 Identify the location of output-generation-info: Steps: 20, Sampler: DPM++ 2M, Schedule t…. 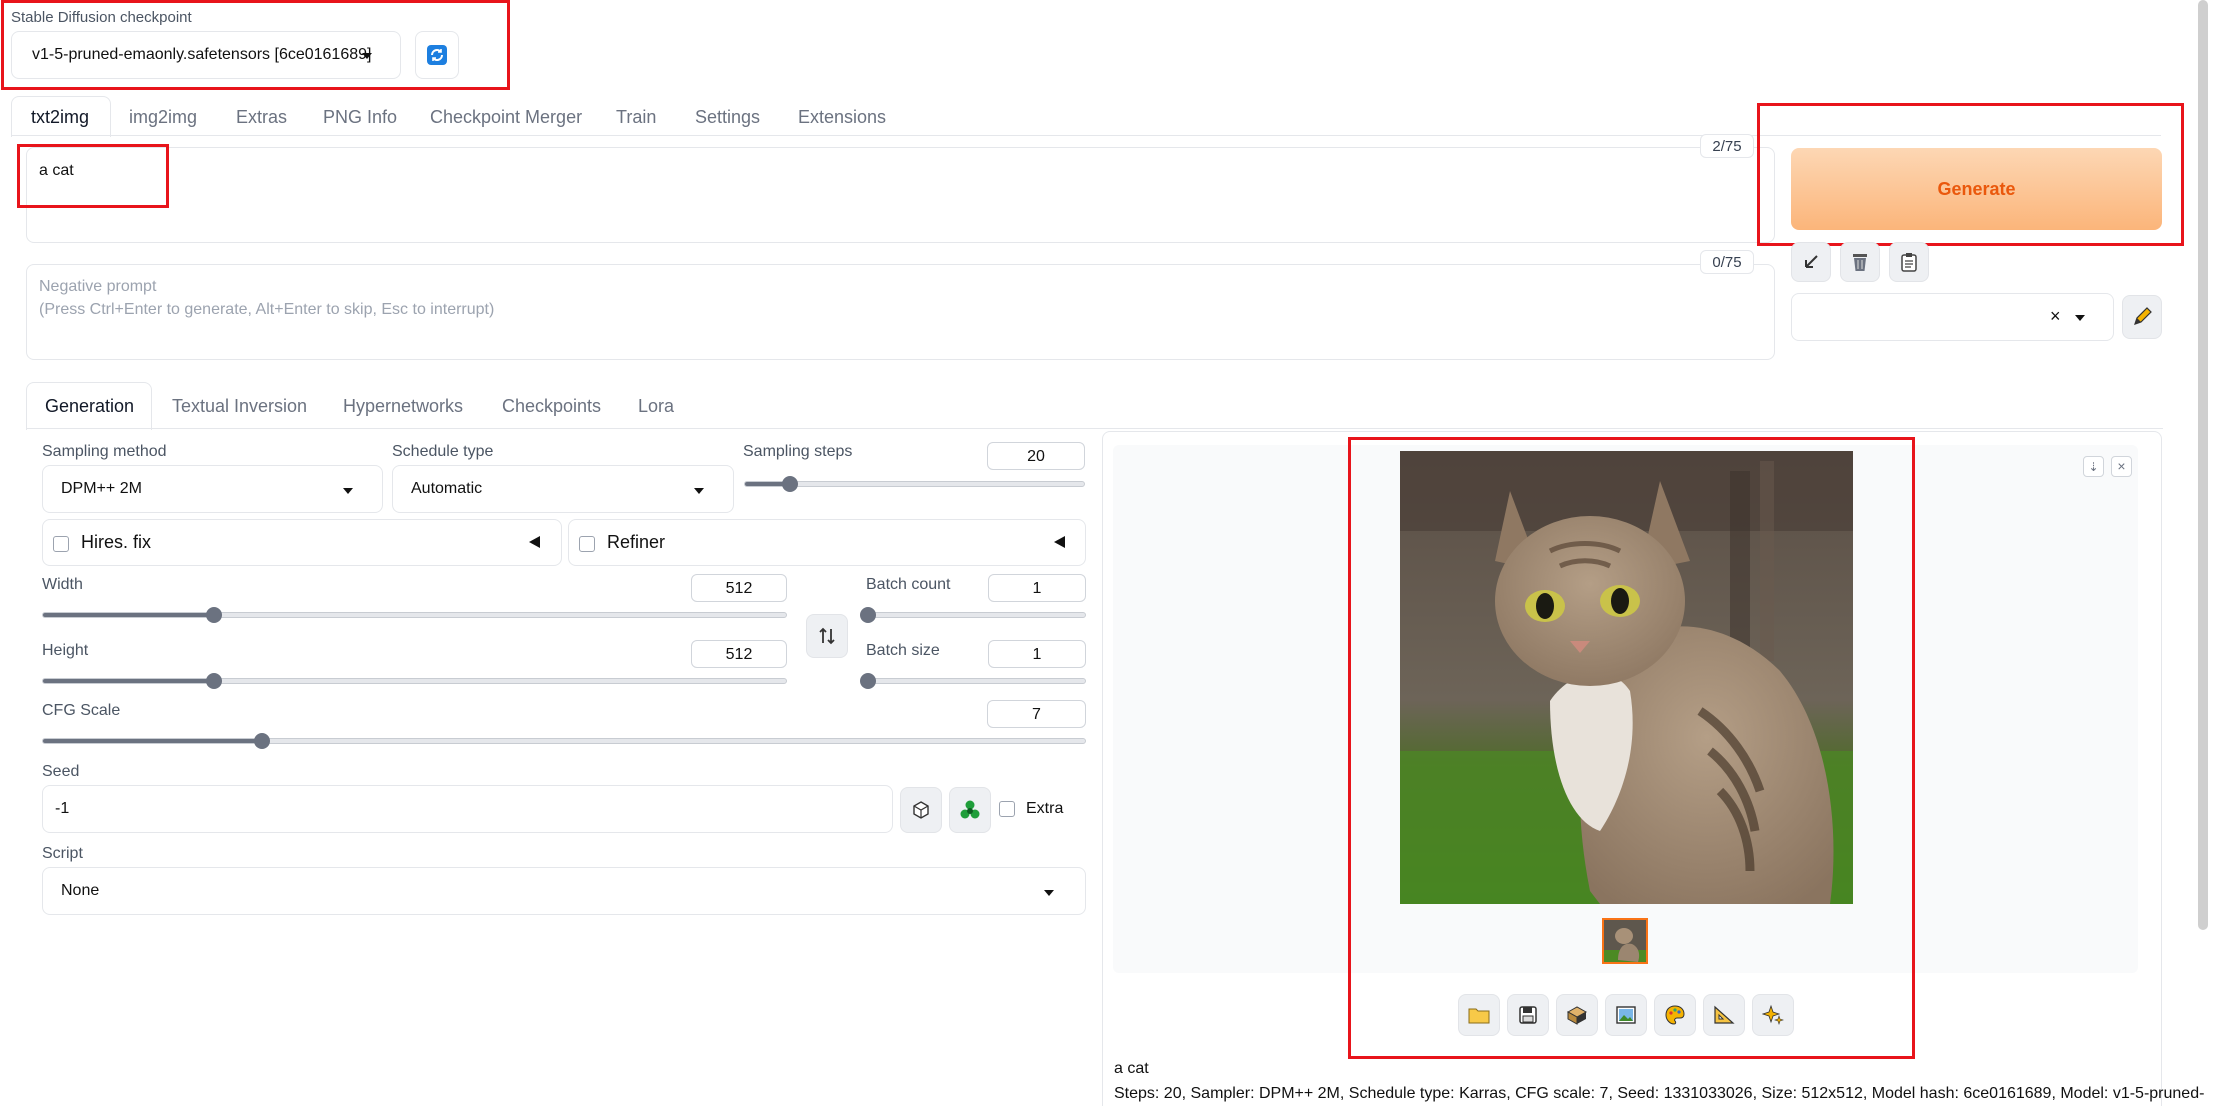
(1659, 1093).